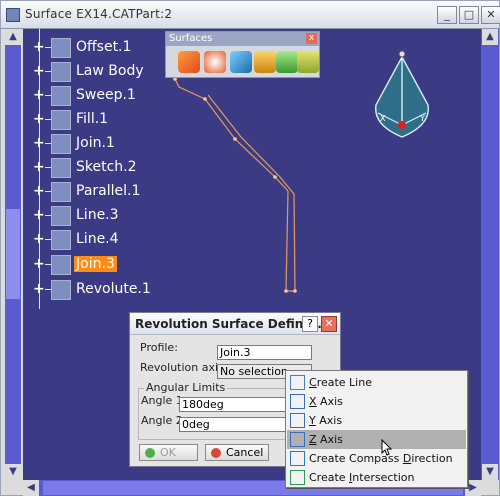  What do you see at coordinates (329, 477) in the screenshot?
I see `menu-text: Create` at bounding box center [329, 477].